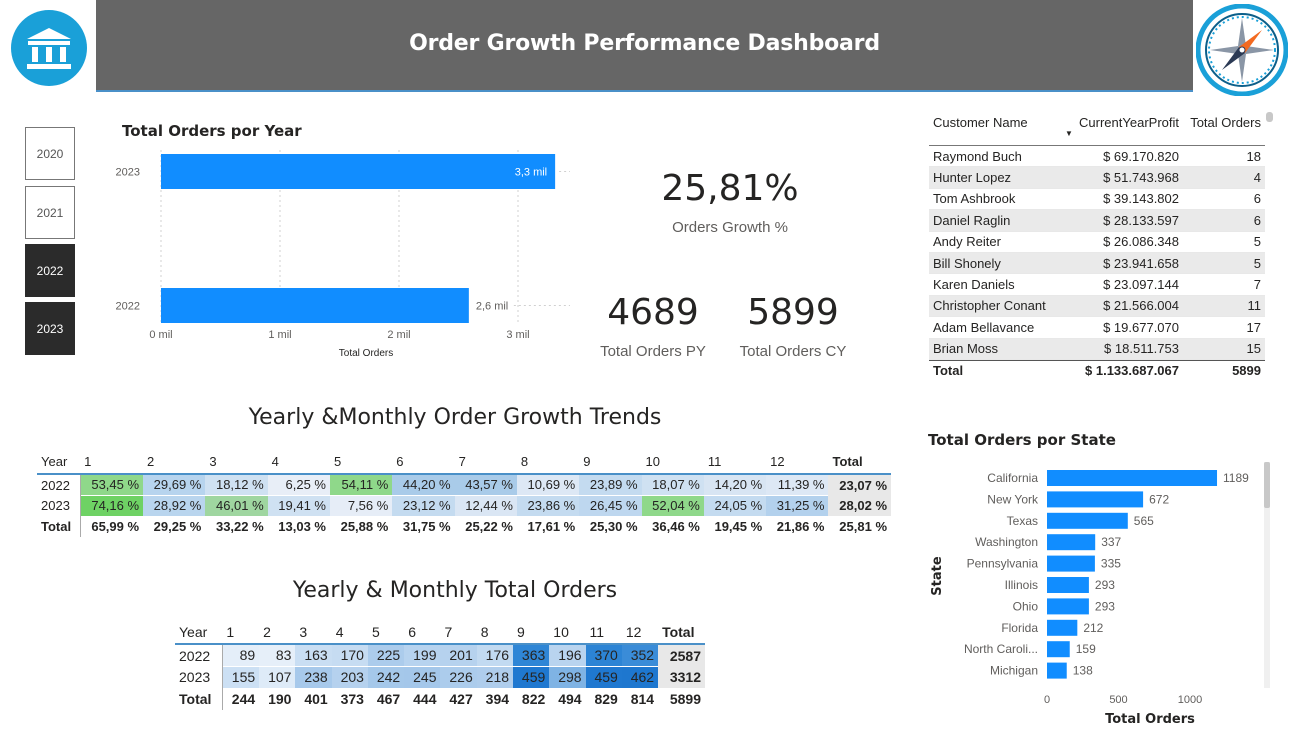 Image resolution: width=1298 pixels, height=732 pixels. I want to click on matrix-cell: 155, so click(241, 677).